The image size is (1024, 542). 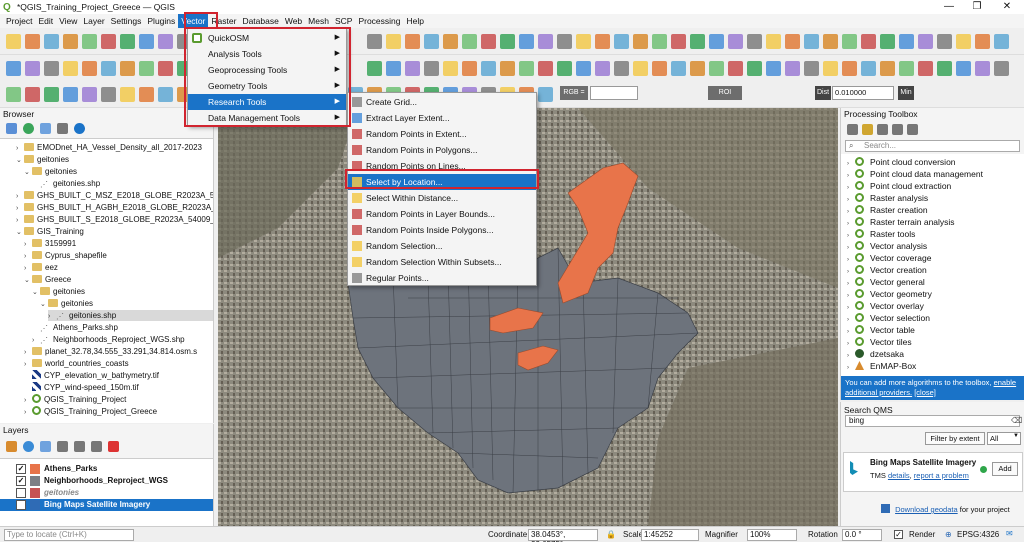 I want to click on toolbar-1-tool-32-icon, so click(x=602, y=41).